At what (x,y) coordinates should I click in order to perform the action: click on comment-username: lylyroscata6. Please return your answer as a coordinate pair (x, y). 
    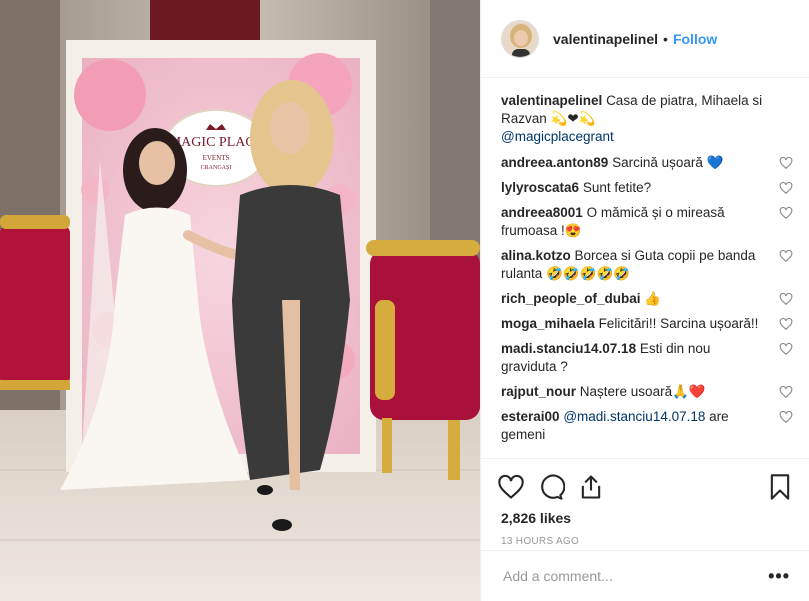
    Looking at the image, I should click on (540, 187).